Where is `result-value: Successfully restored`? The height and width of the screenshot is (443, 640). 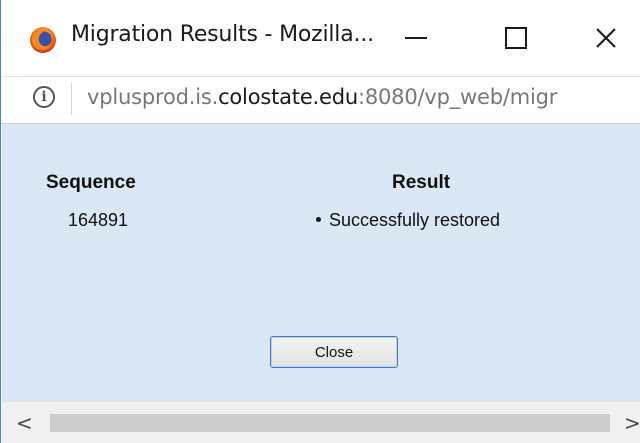
result-value: Successfully restored is located at coordinates (408, 220).